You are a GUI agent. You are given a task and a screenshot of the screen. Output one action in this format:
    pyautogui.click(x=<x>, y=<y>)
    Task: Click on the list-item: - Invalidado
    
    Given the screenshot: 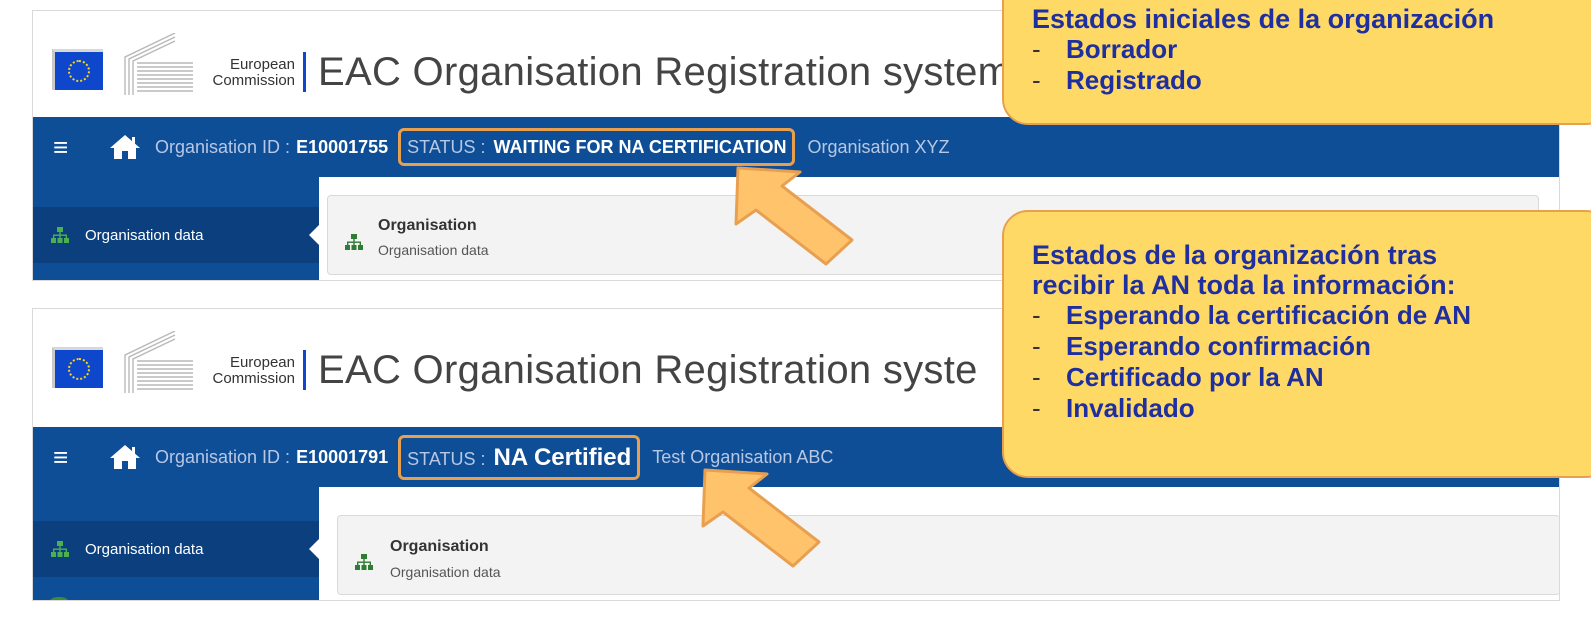 What is the action you would take?
    pyautogui.click(x=1113, y=408)
    